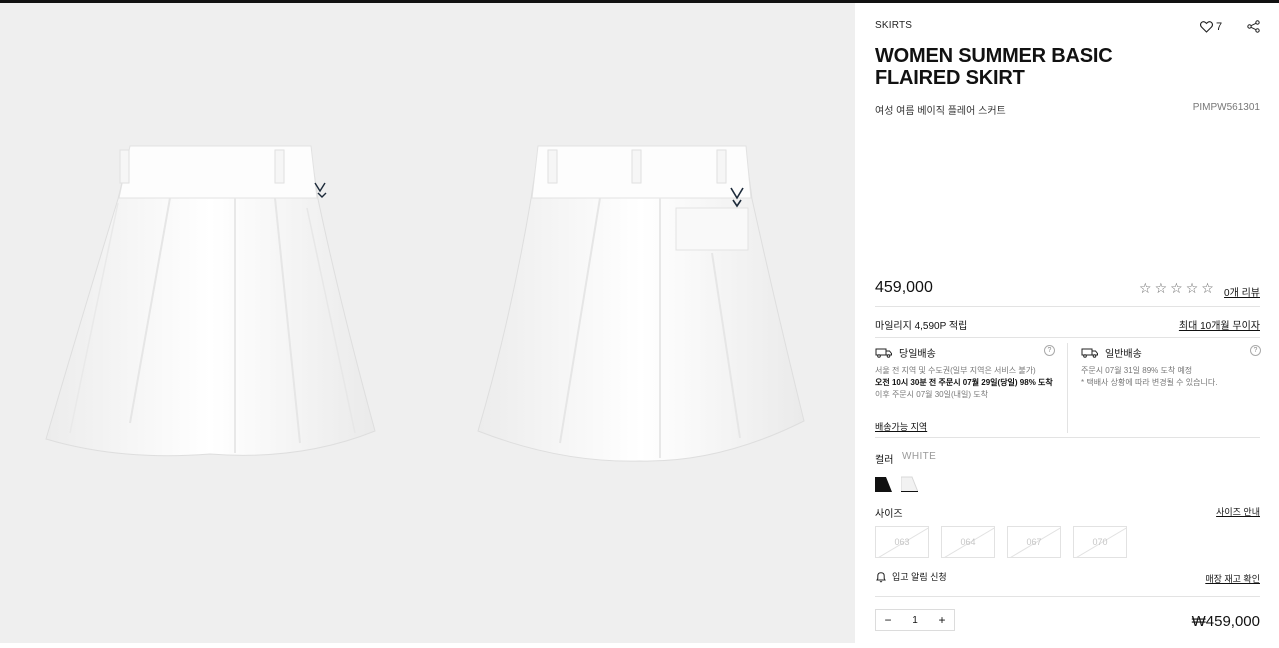 This screenshot has height=648, width=1279. I want to click on skirt-back-image, so click(641, 303).